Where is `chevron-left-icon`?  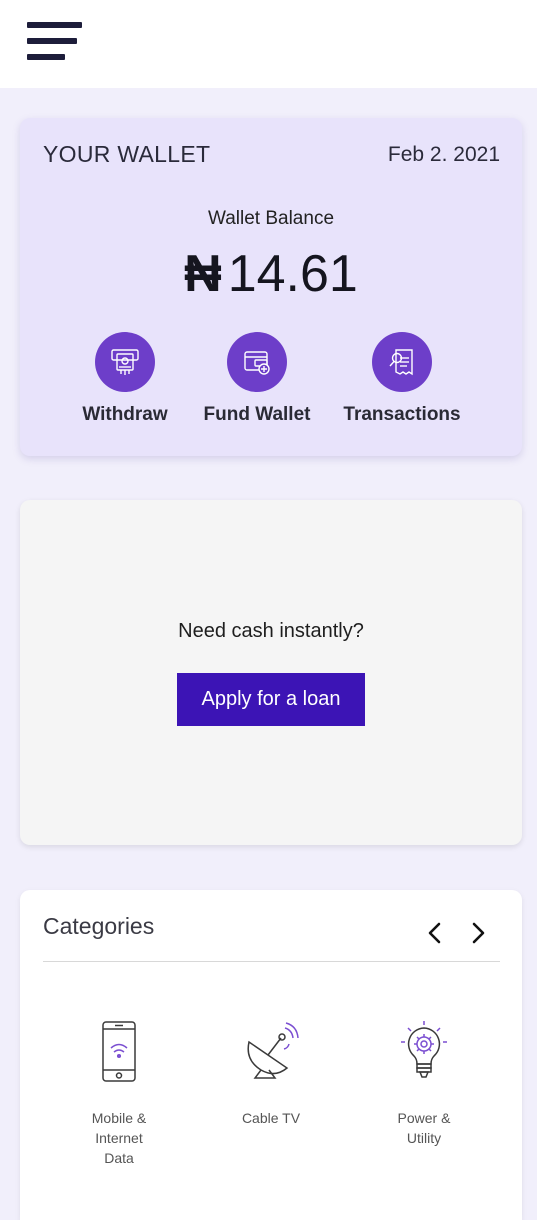 chevron-left-icon is located at coordinates (435, 933).